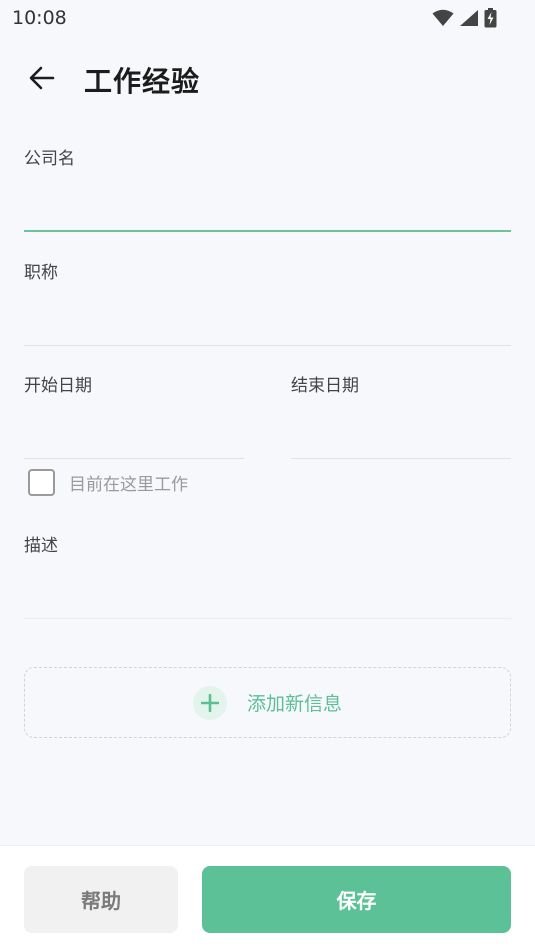  What do you see at coordinates (49, 159) in the screenshot?
I see `company-label: 公司名` at bounding box center [49, 159].